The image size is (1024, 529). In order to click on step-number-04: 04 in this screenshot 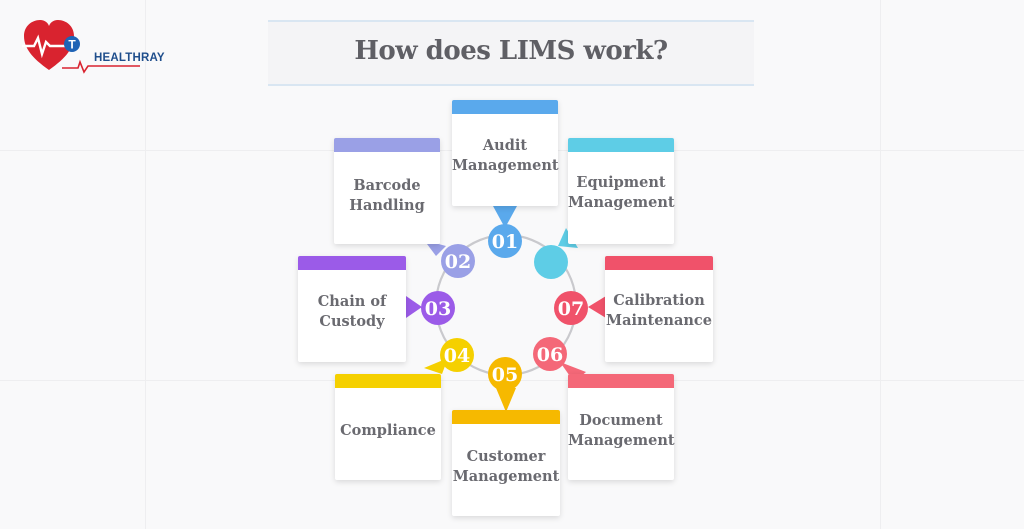, I will do `click(457, 355)`.